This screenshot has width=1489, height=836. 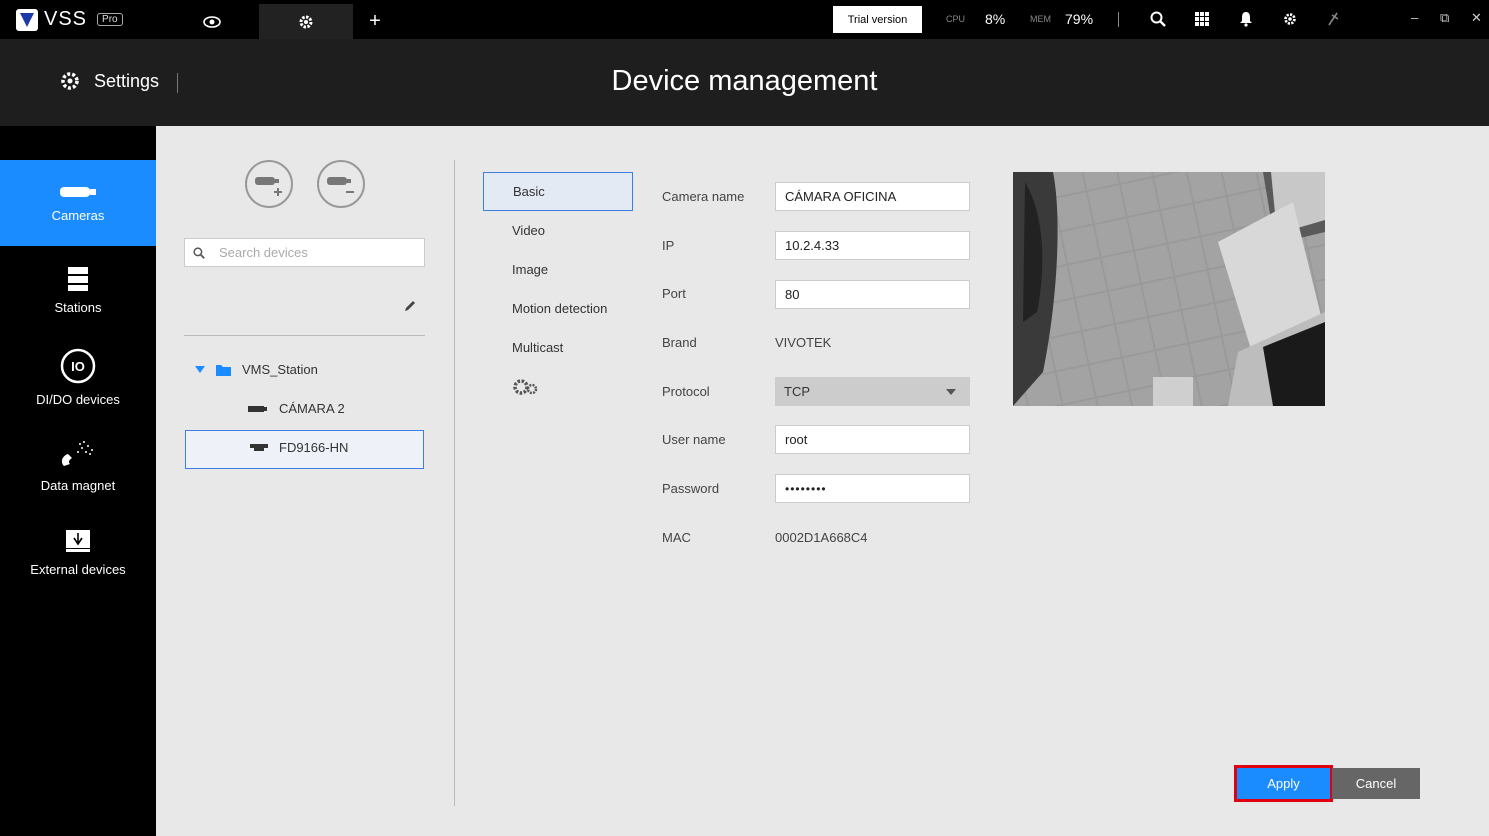 I want to click on tree-station-row: VMS_Station, so click(x=256, y=369).